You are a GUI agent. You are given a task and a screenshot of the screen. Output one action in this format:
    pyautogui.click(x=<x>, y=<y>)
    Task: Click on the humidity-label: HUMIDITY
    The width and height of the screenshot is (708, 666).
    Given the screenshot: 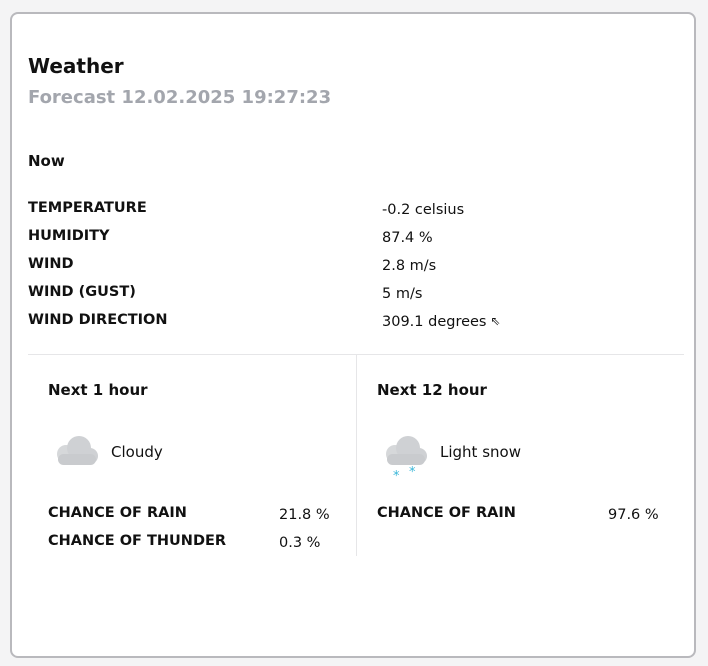 What is the action you would take?
    pyautogui.click(x=69, y=236)
    